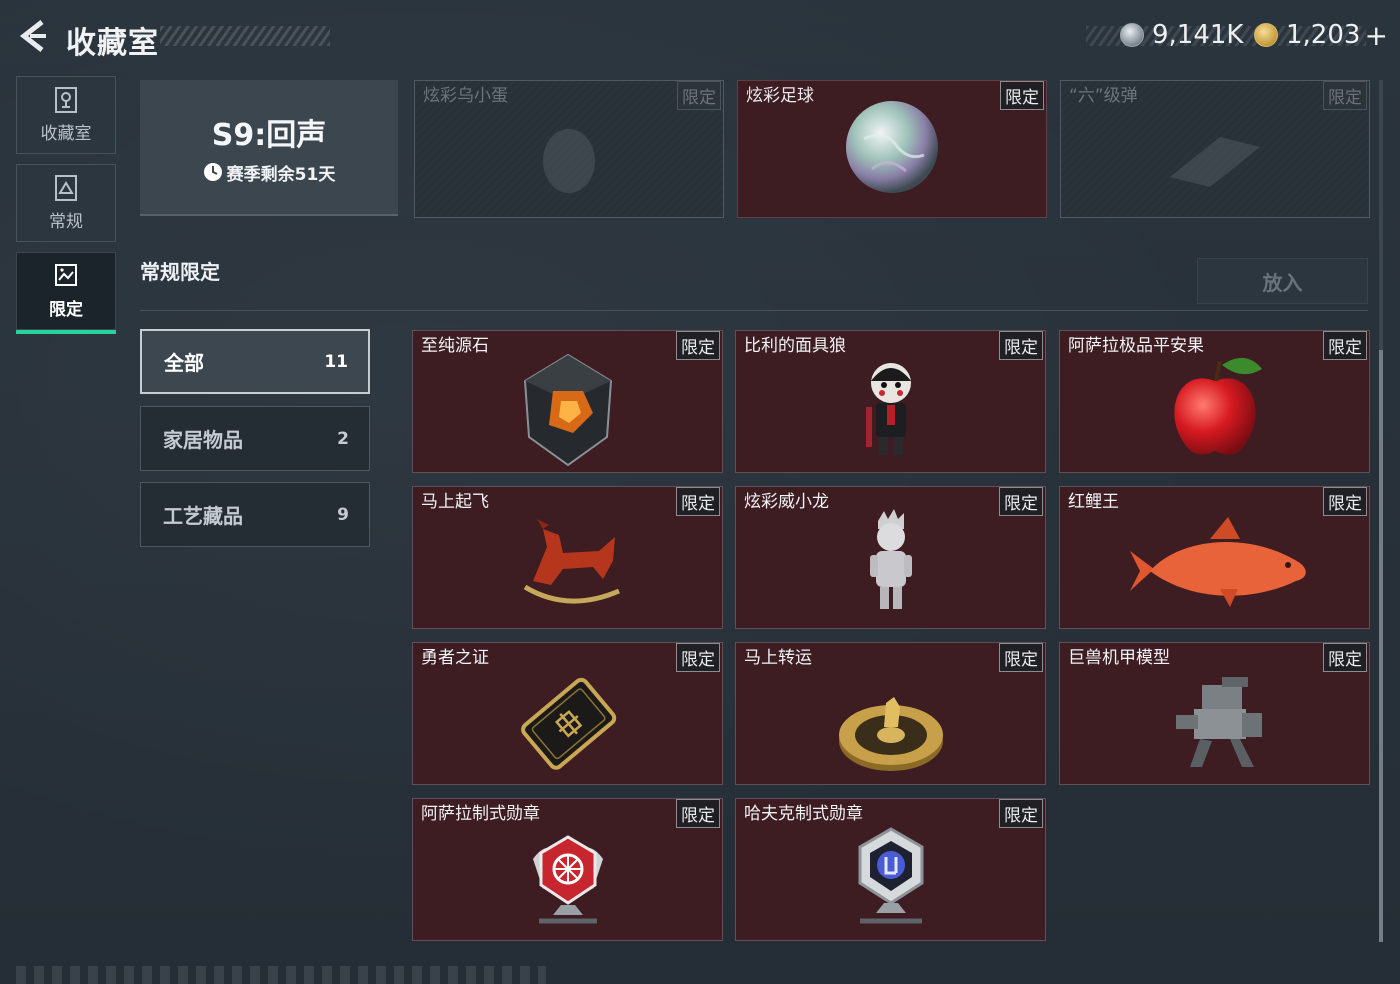 Image resolution: width=1400 pixels, height=984 pixels. Describe the element at coordinates (890, 875) in the screenshot. I see `silver-medal-icon` at that location.